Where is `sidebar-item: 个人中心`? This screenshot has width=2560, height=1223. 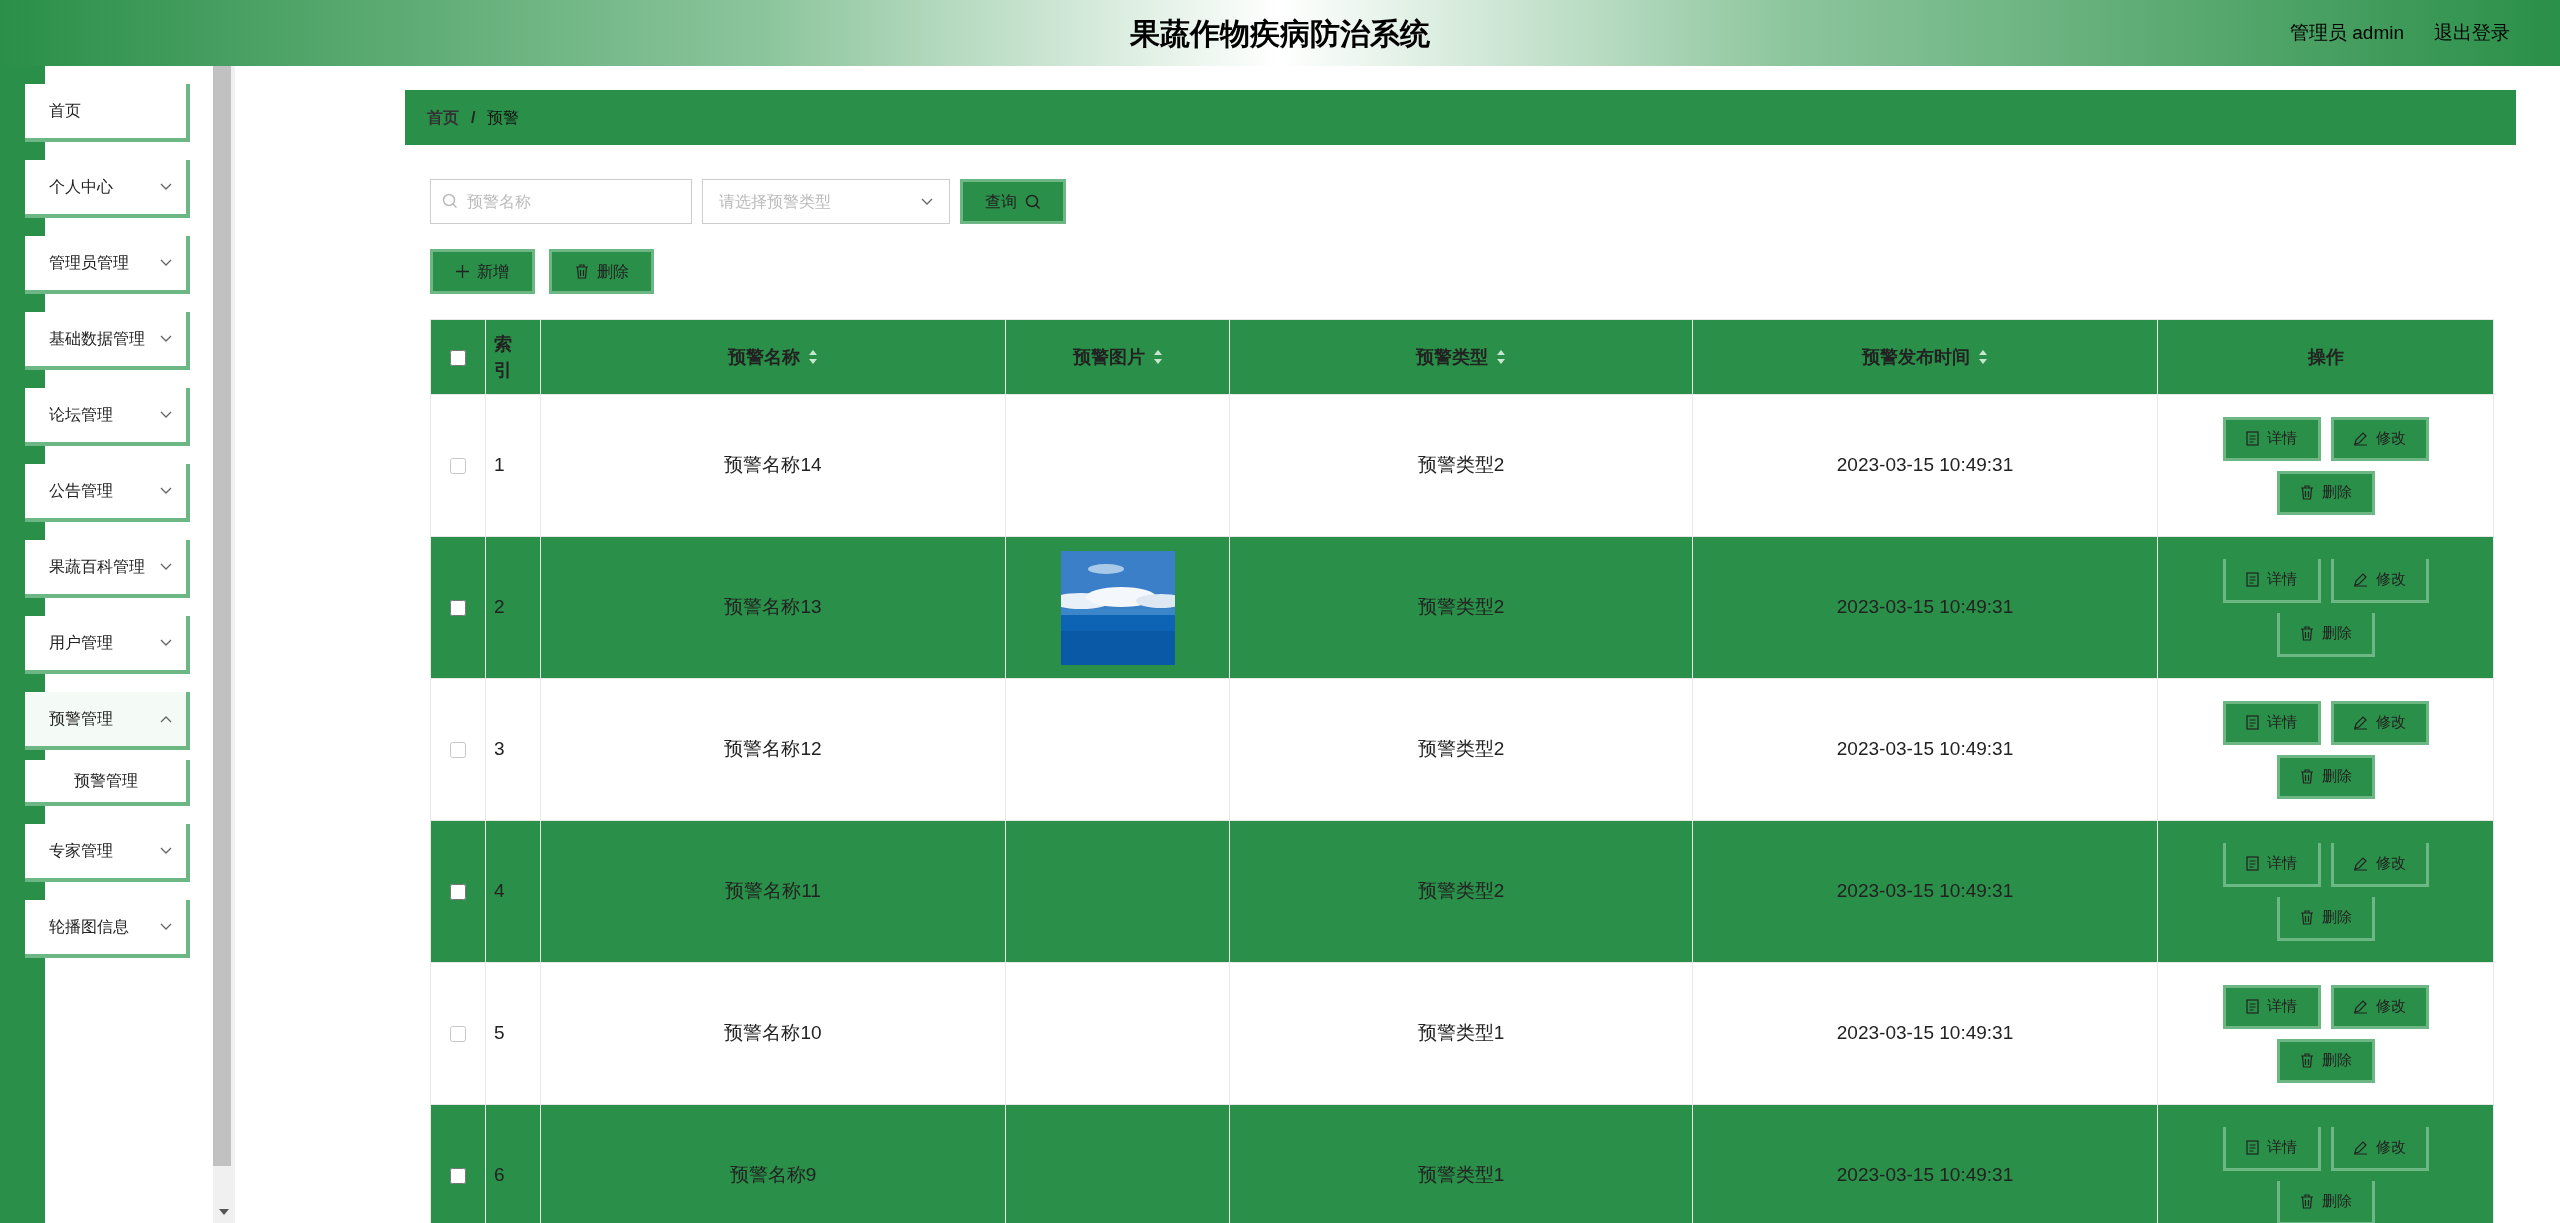 sidebar-item: 个人中心 is located at coordinates (107, 189).